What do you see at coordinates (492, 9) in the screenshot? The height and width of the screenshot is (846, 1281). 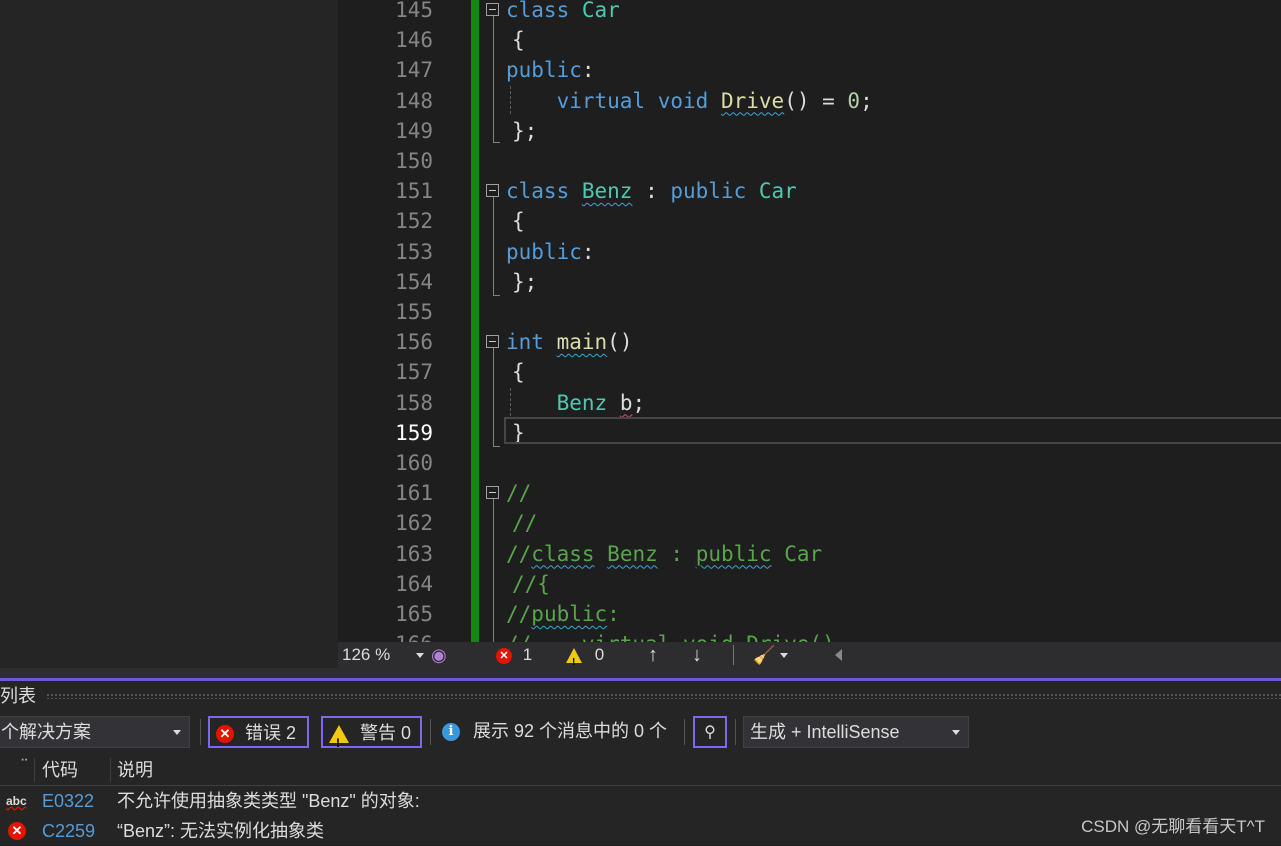 I see `fold-class-car-icon` at bounding box center [492, 9].